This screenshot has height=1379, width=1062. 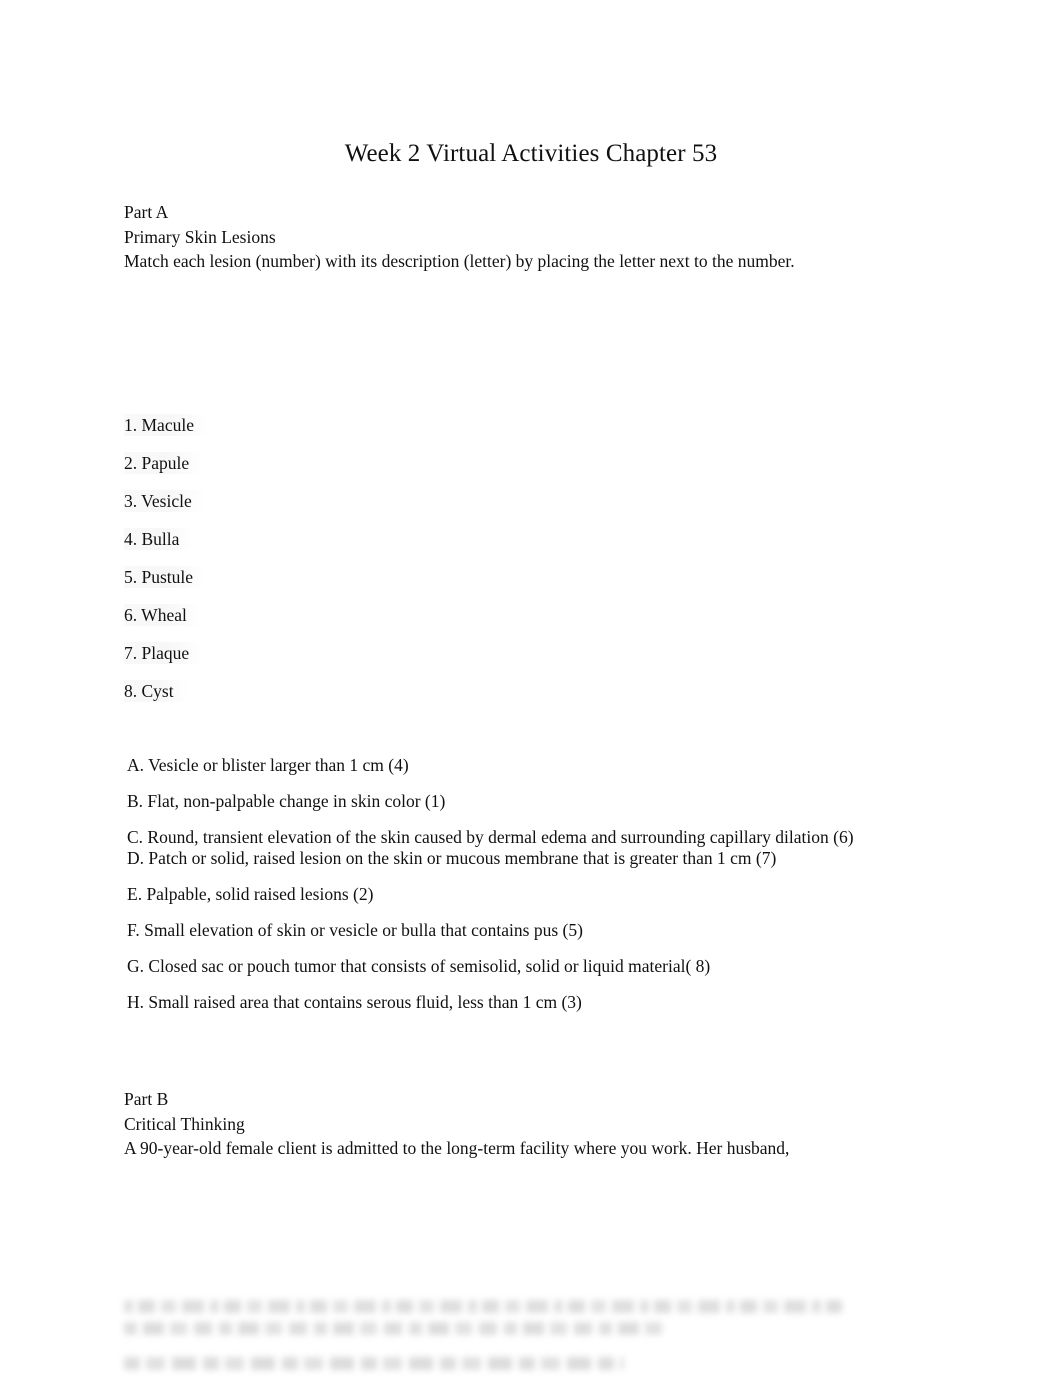 I want to click on list-item: 7. Plaque, so click(x=289, y=661).